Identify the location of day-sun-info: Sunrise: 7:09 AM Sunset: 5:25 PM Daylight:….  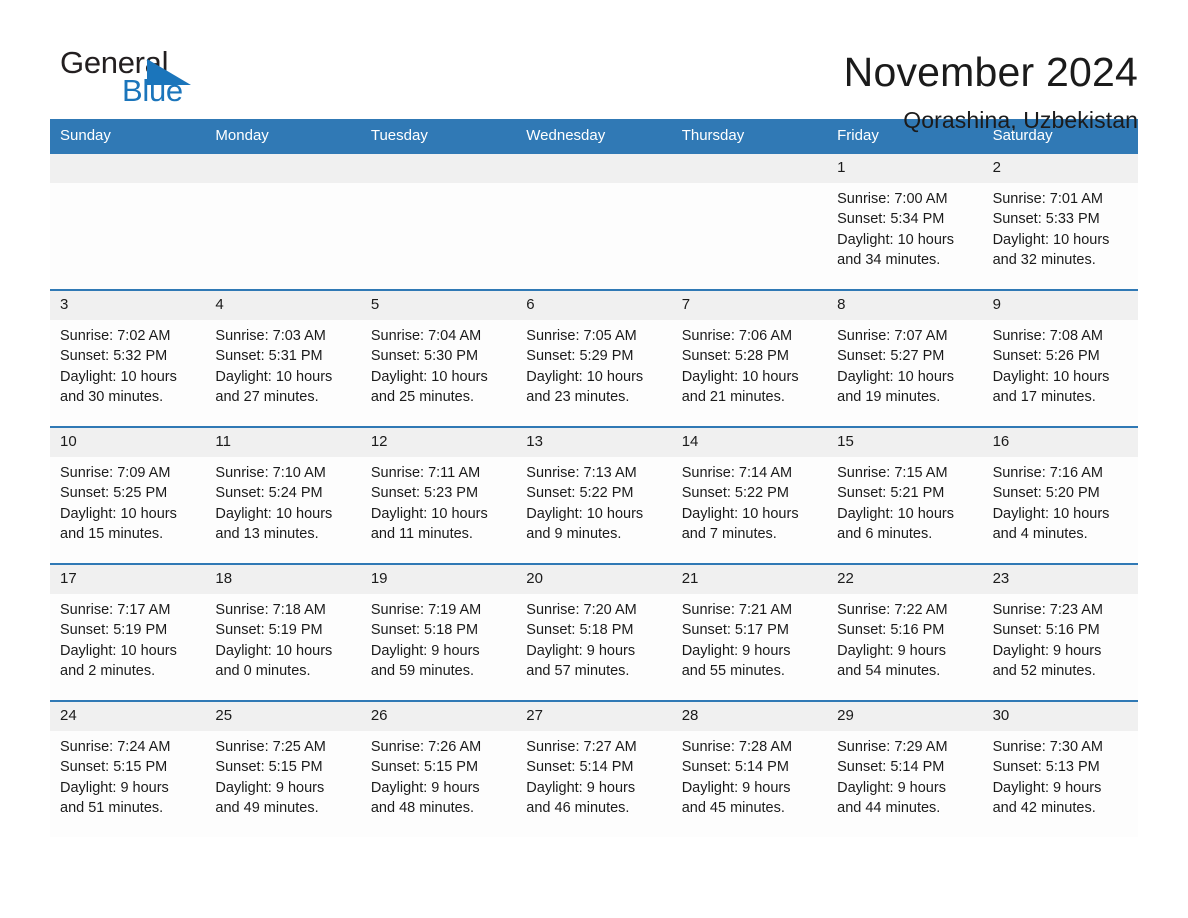
(127, 500).